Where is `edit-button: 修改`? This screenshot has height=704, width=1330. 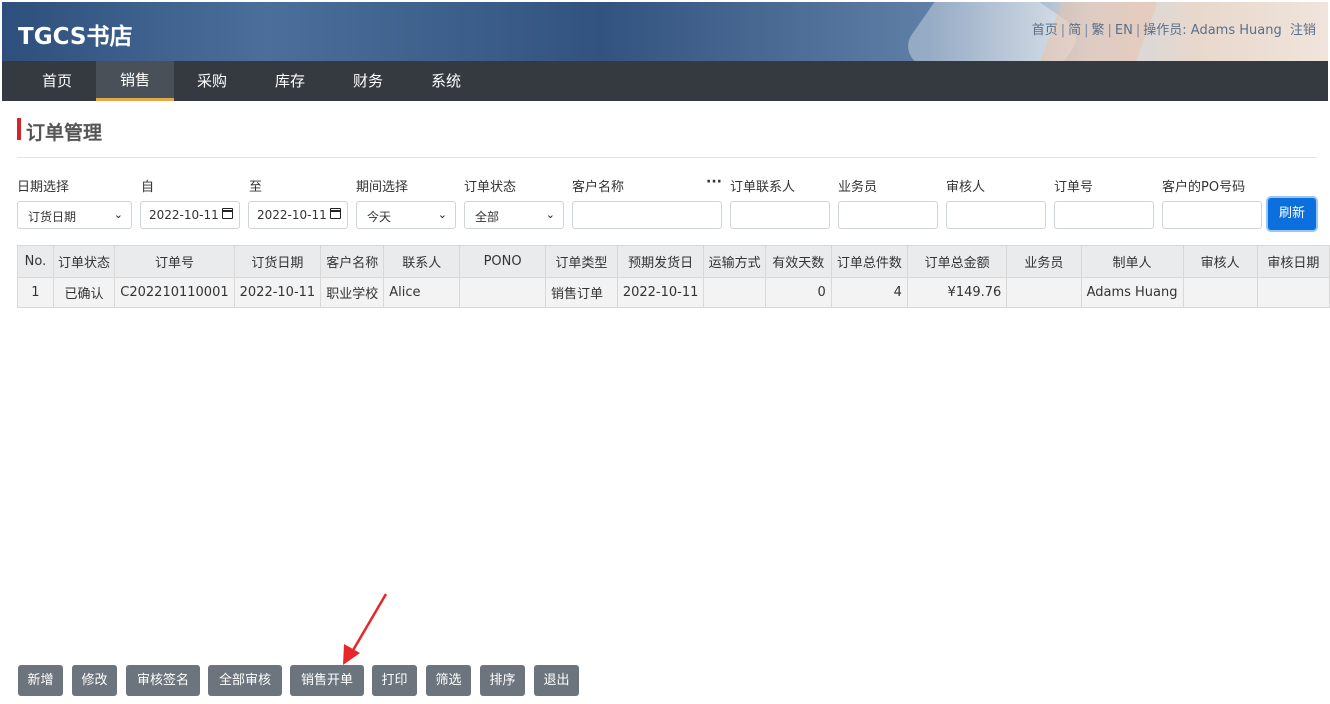
edit-button: 修改 is located at coordinates (94, 680).